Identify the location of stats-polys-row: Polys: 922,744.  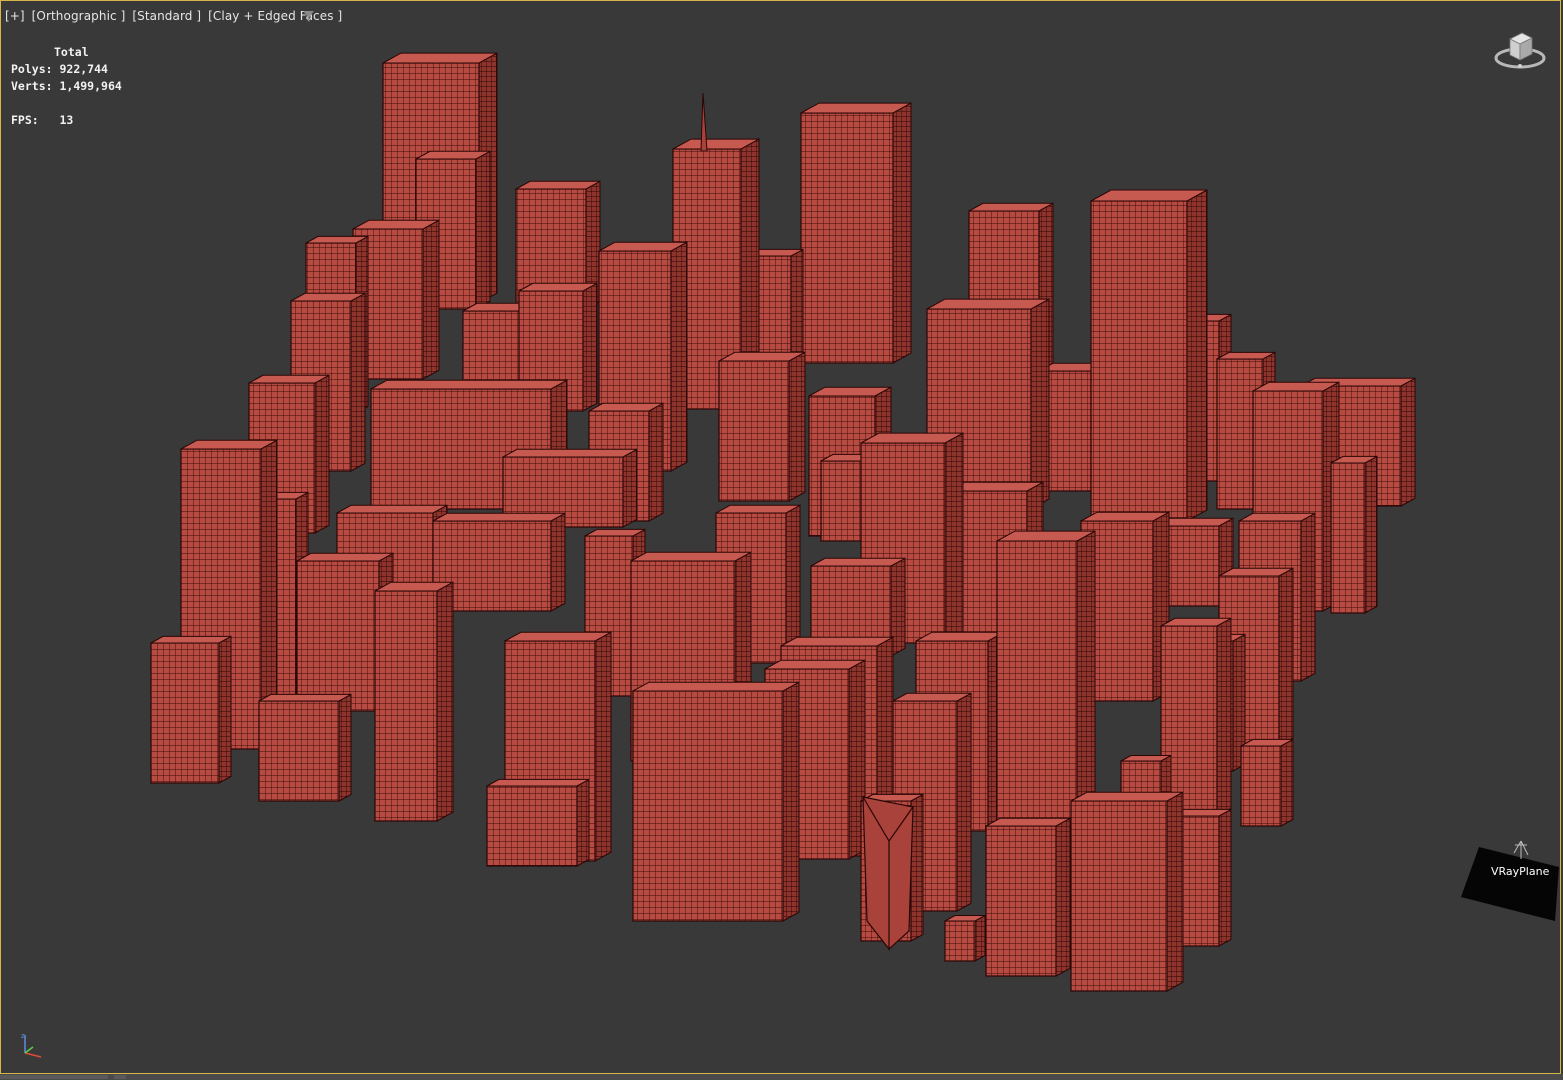
(66, 69).